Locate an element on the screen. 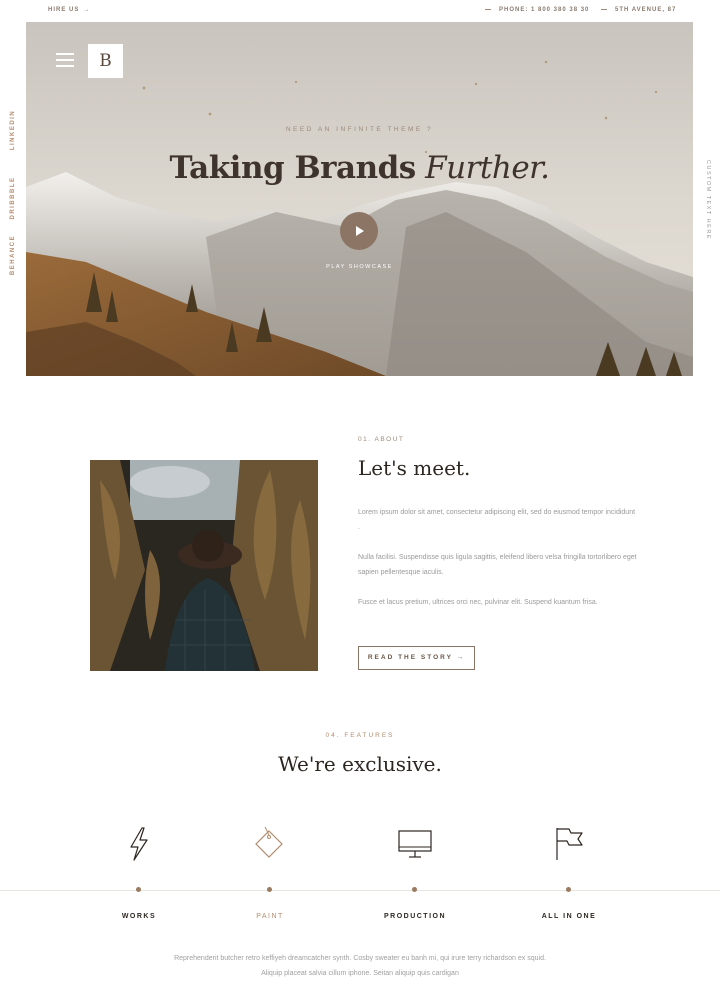  about-photo is located at coordinates (204, 565).